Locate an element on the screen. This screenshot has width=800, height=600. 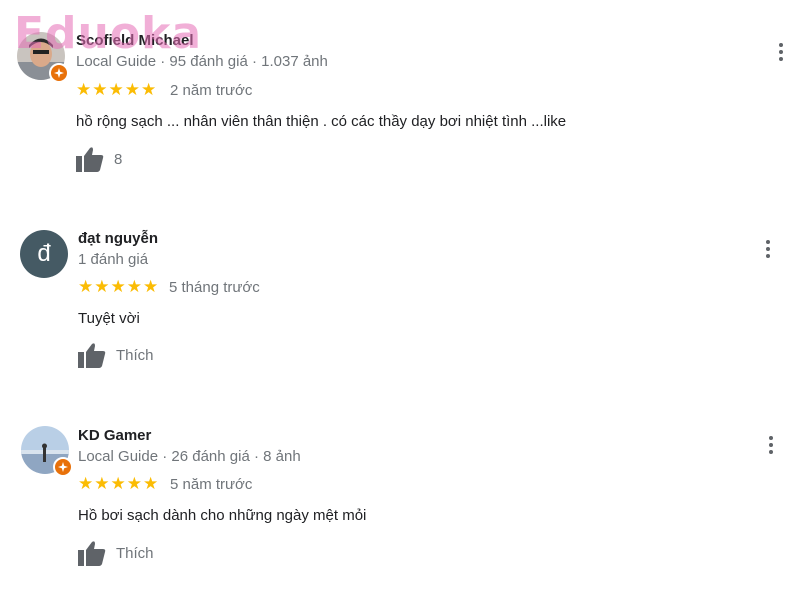
review-time: 5 tháng trước is located at coordinates (214, 287).